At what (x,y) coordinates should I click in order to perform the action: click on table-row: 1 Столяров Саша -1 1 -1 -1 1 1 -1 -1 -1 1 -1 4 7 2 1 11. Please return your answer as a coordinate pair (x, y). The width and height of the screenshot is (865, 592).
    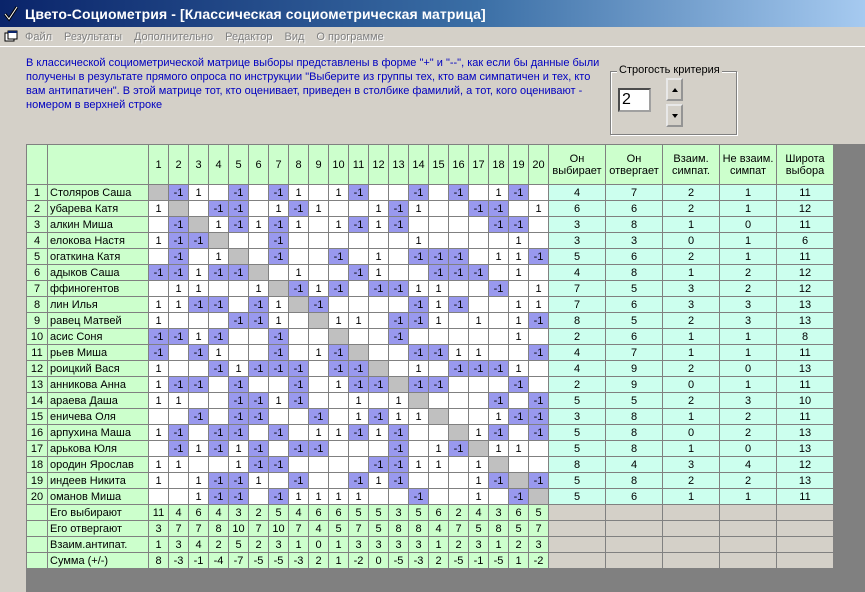
    Looking at the image, I should click on (430, 192).